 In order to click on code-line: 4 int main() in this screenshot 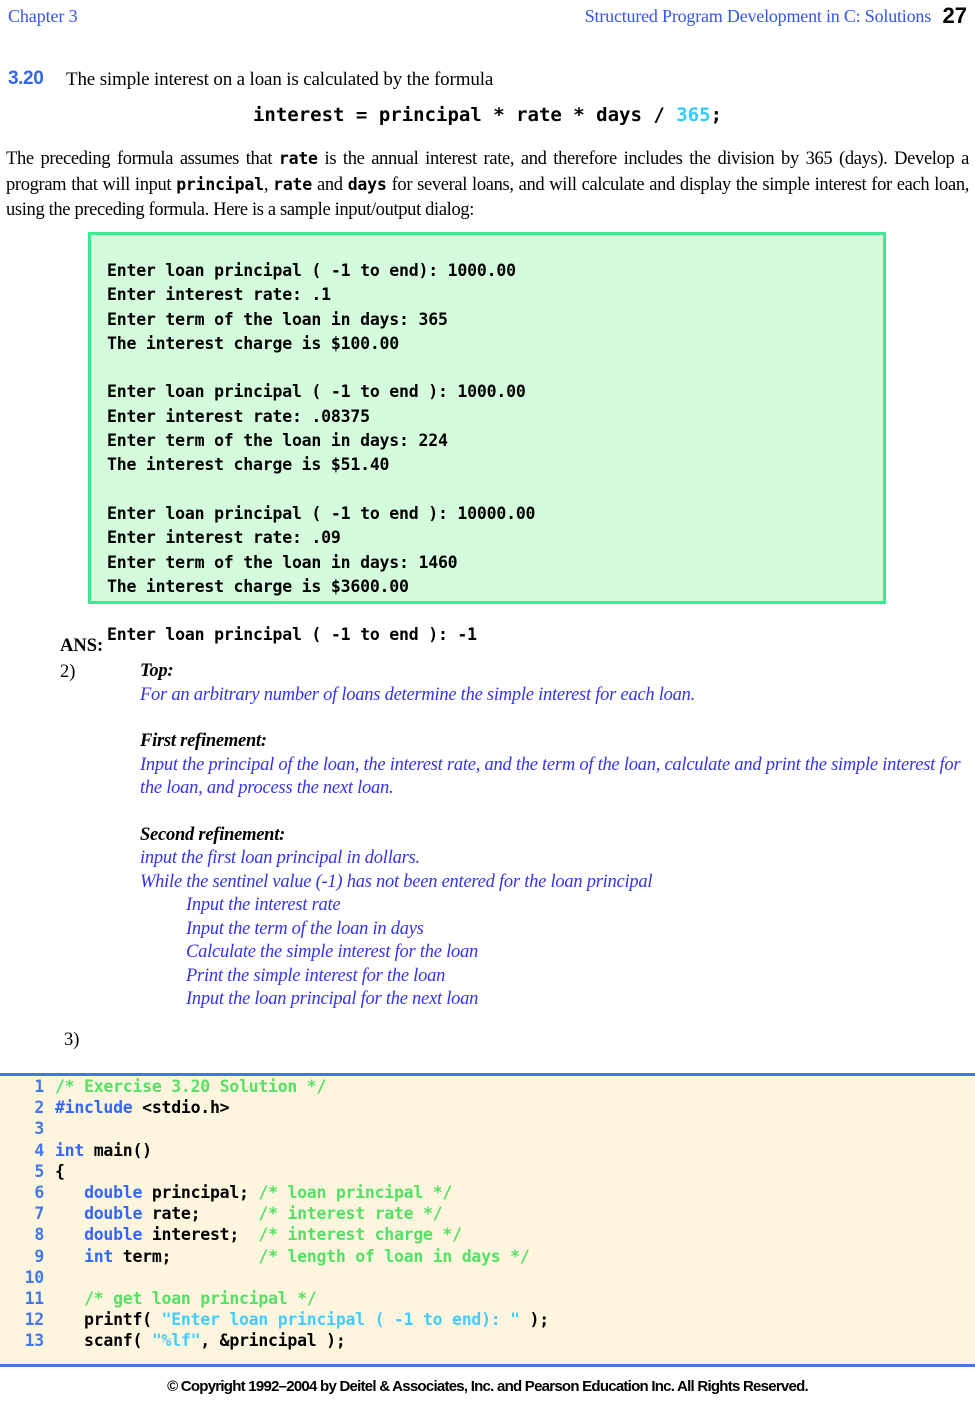, I will do `click(274, 1150)`.